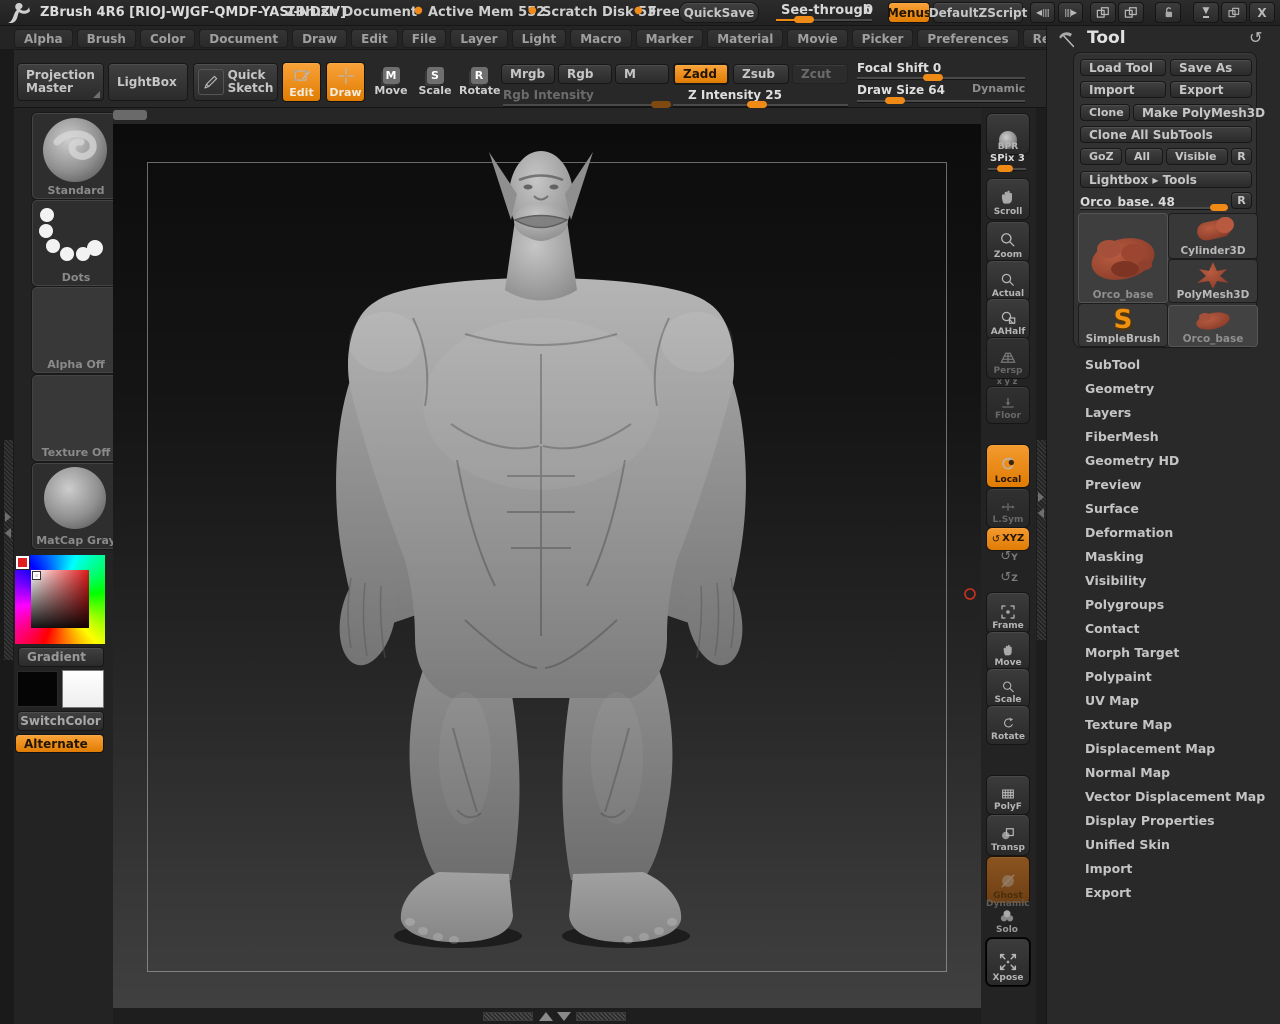 The width and height of the screenshot is (1280, 1024). Describe the element at coordinates (941, 77) in the screenshot. I see `focal-shift-slider` at that location.